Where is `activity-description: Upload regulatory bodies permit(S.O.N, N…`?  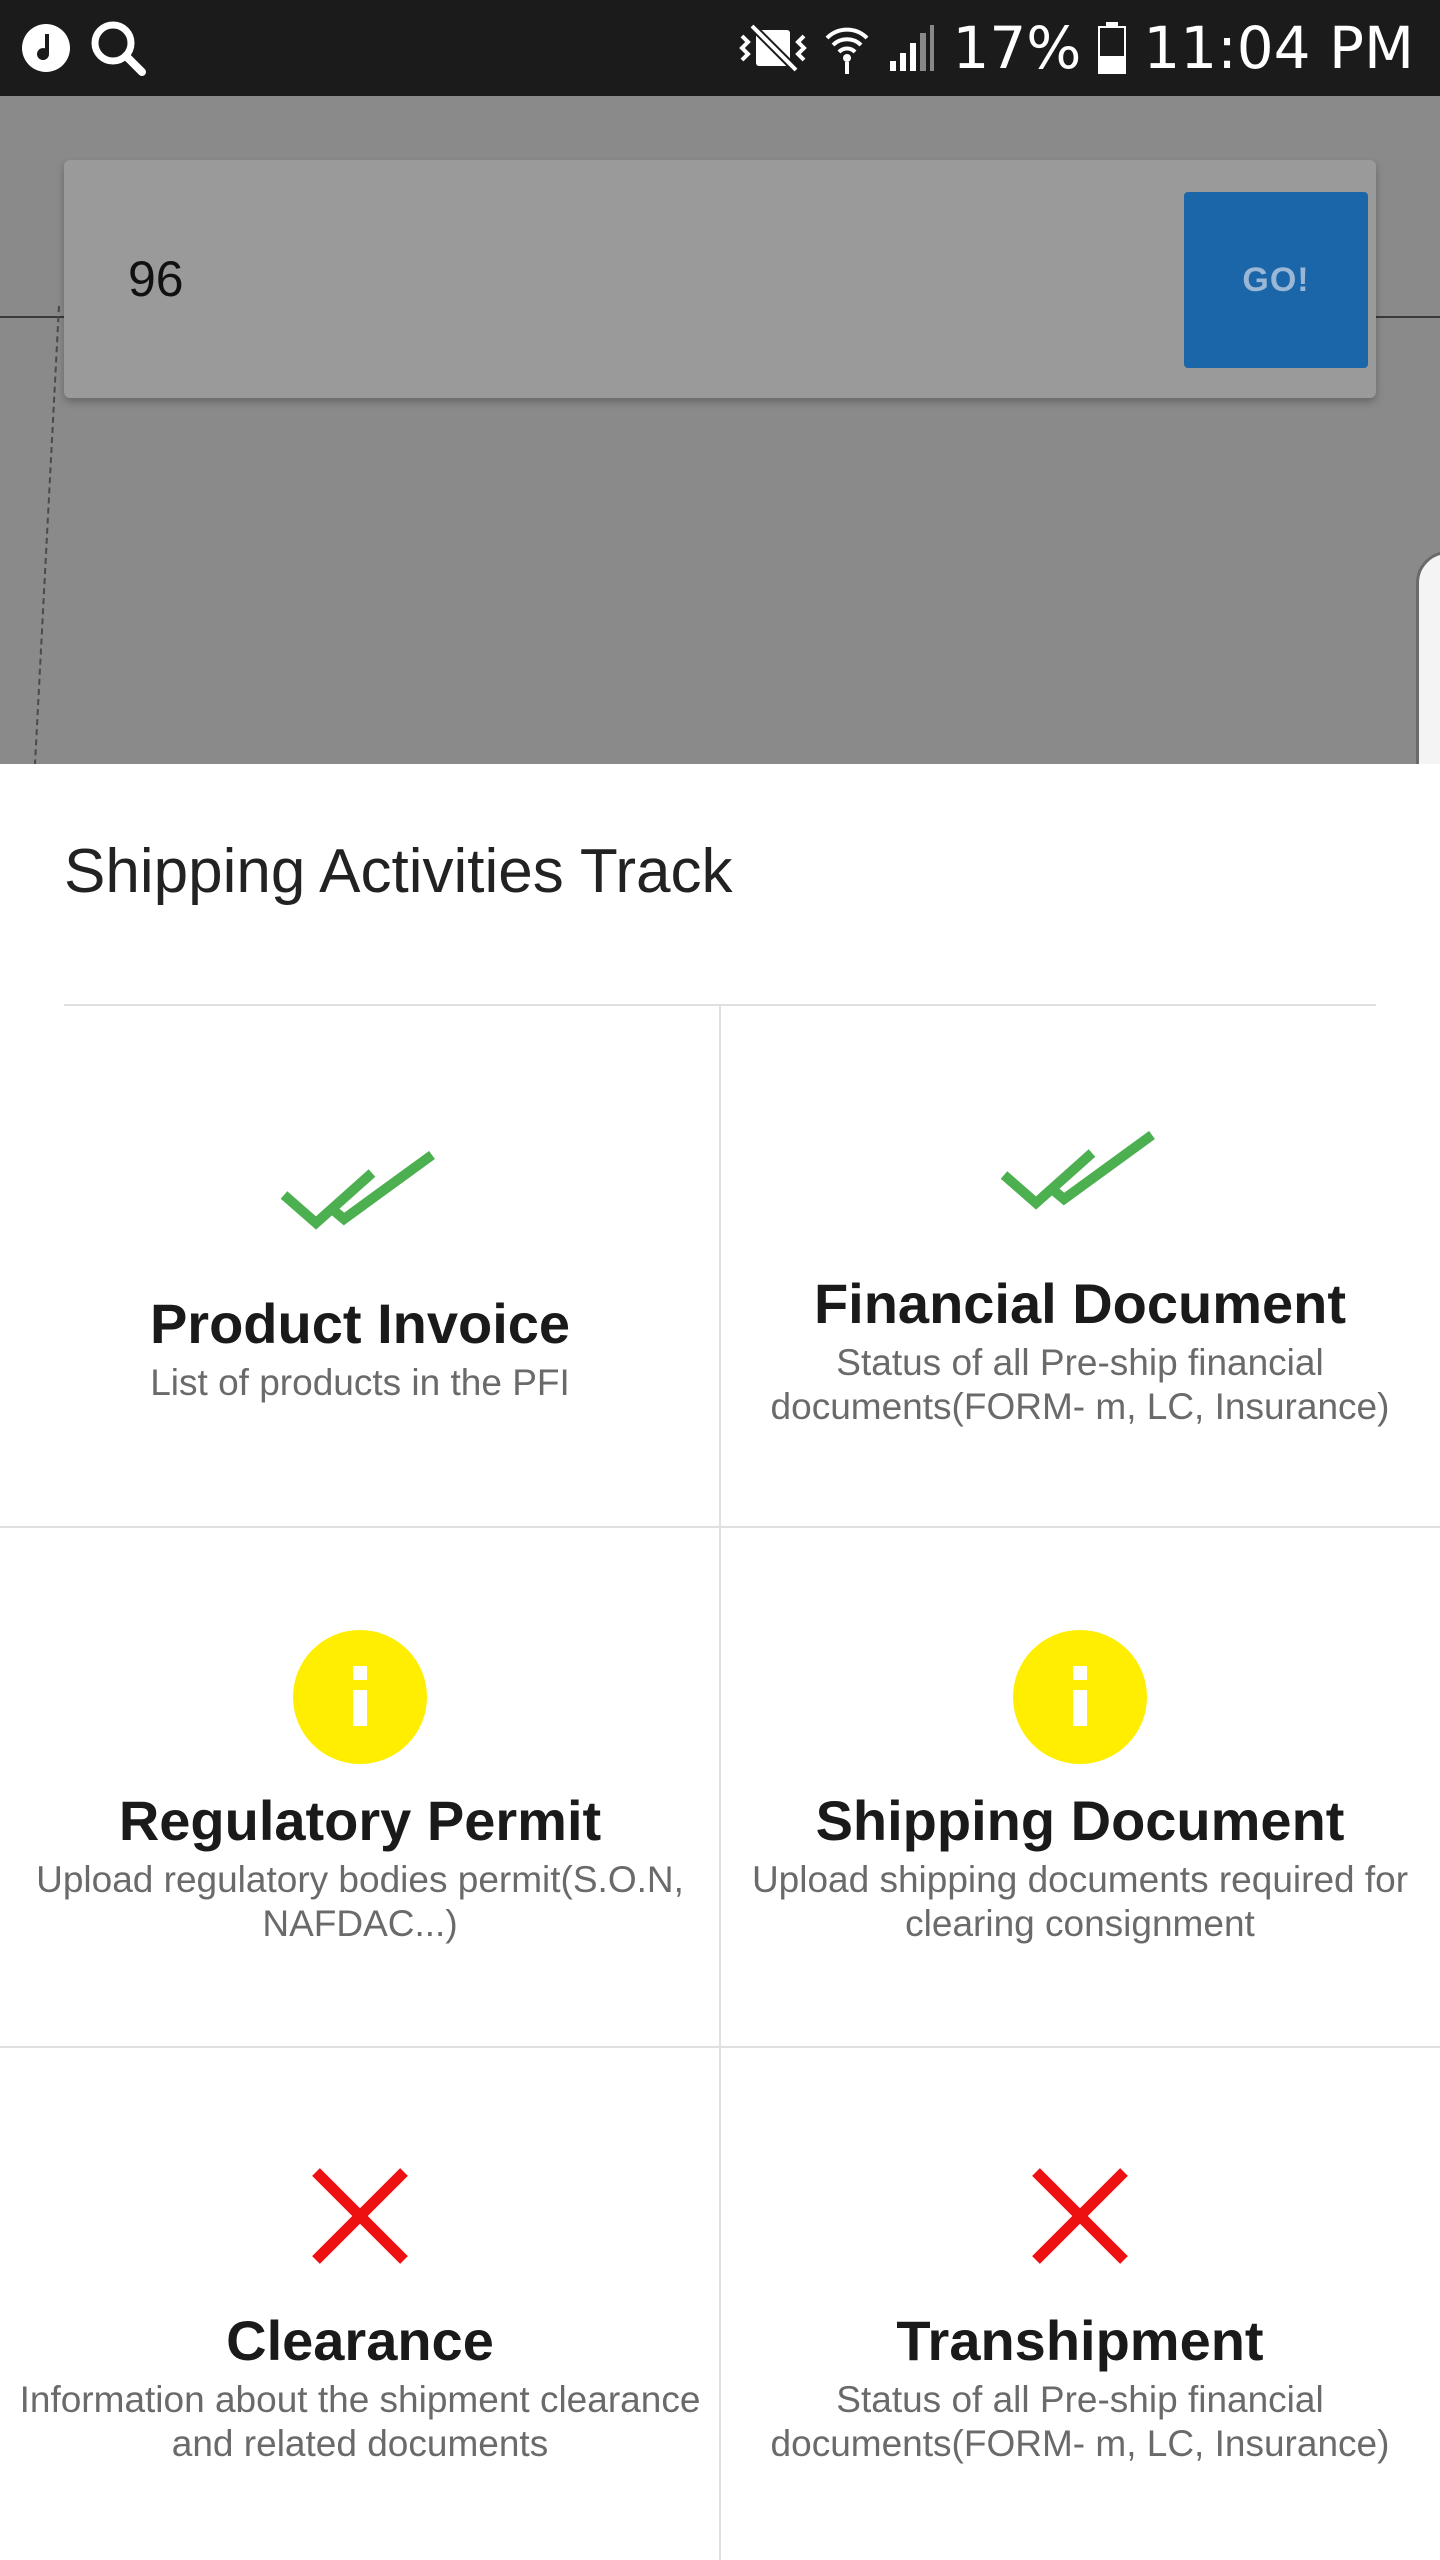 activity-description: Upload regulatory bodies permit(S.O.N, N… is located at coordinates (360, 1901).